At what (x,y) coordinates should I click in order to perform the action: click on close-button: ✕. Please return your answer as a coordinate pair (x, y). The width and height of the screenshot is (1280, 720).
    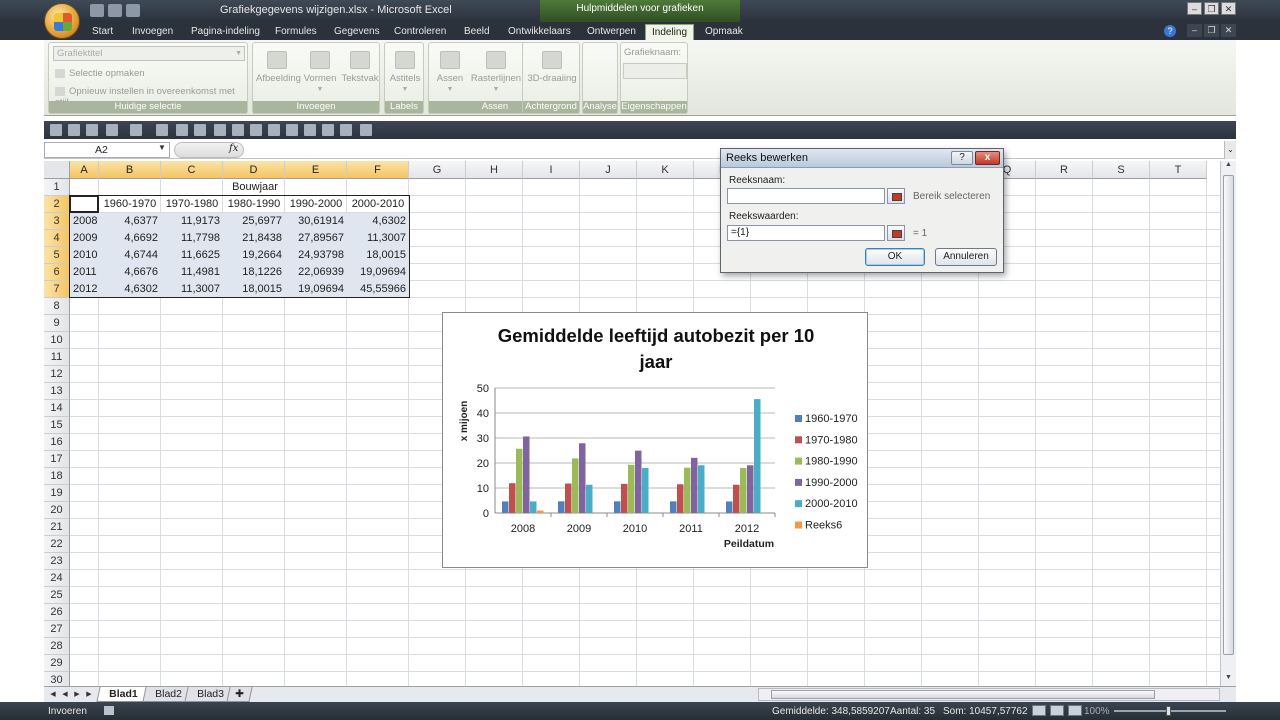
    Looking at the image, I should click on (1228, 8).